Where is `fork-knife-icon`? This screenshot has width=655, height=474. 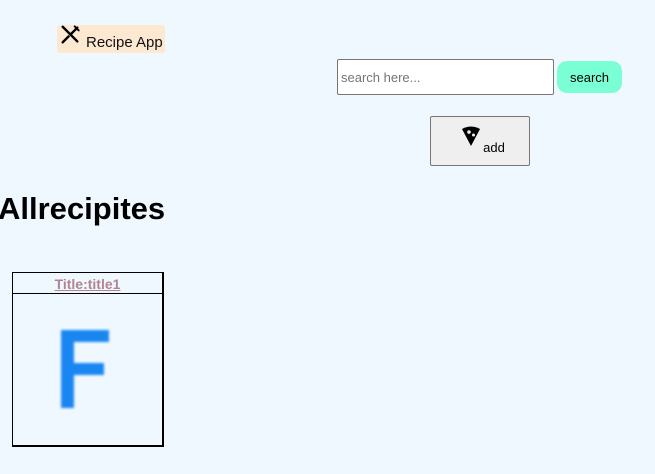 fork-knife-icon is located at coordinates (70, 37).